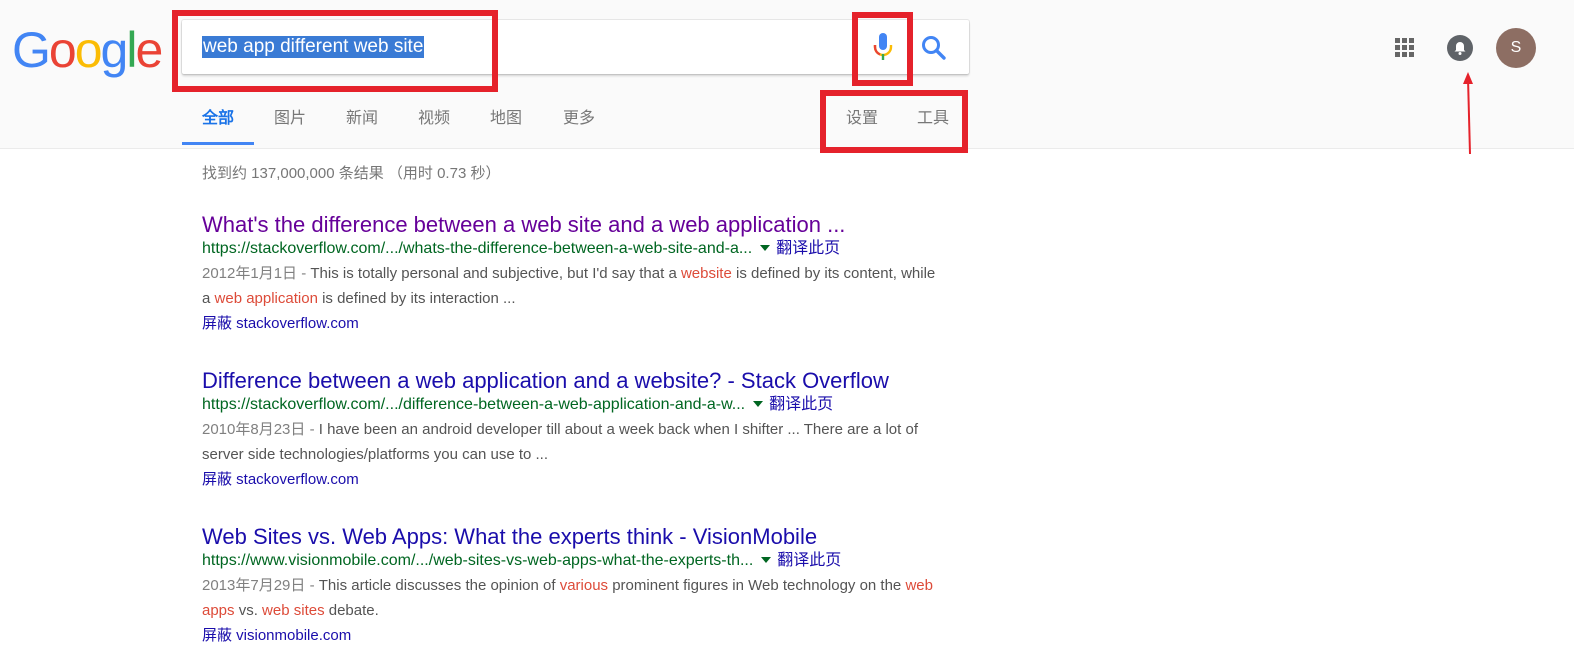 The image size is (1574, 661). What do you see at coordinates (584, 585) in the screenshot?
I see `snippet-highlight: various` at bounding box center [584, 585].